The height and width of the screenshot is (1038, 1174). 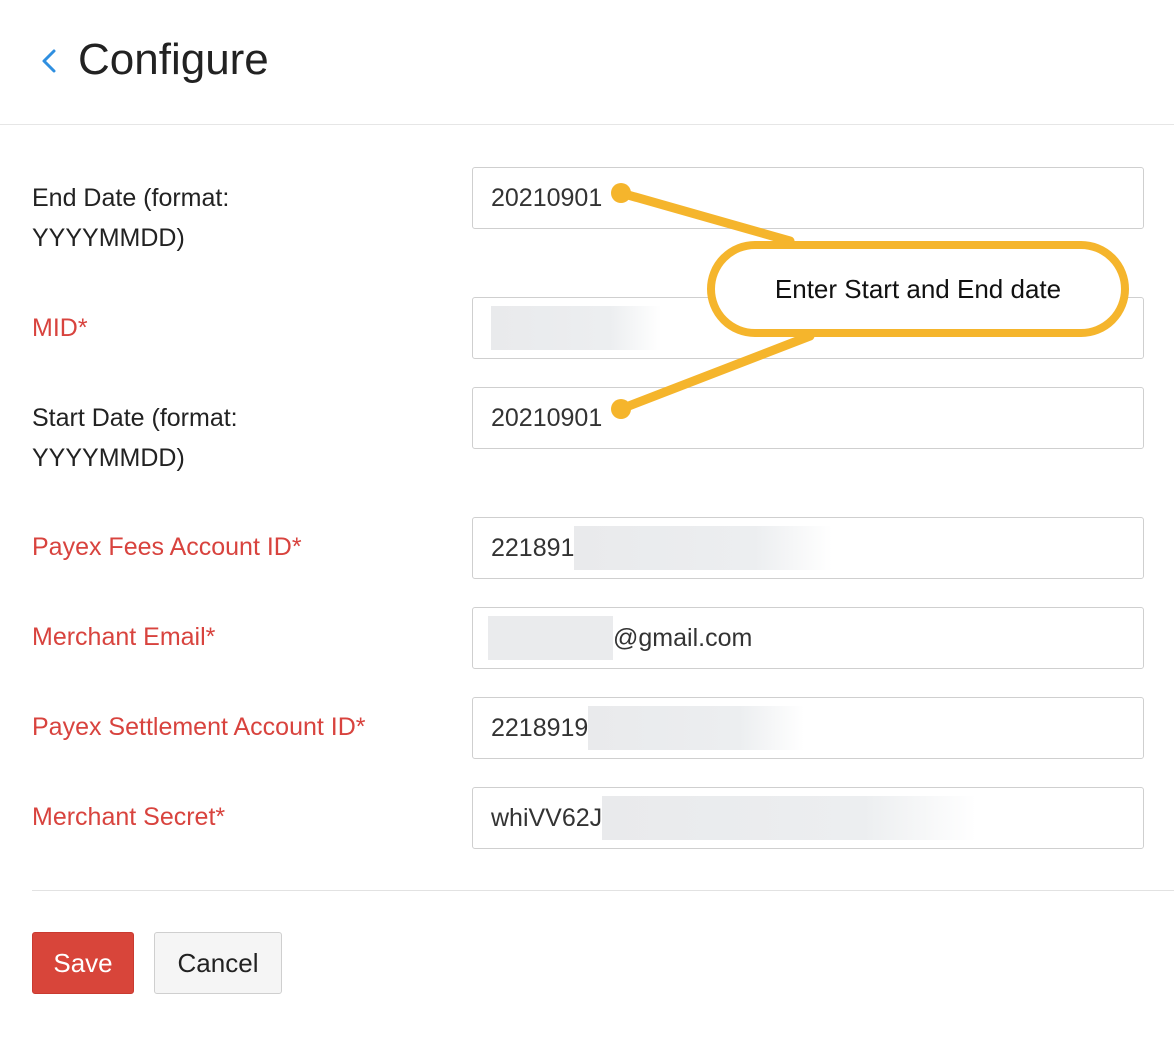 What do you see at coordinates (108, 238) in the screenshot?
I see `end-date-label-line2: YYYYMMDD)` at bounding box center [108, 238].